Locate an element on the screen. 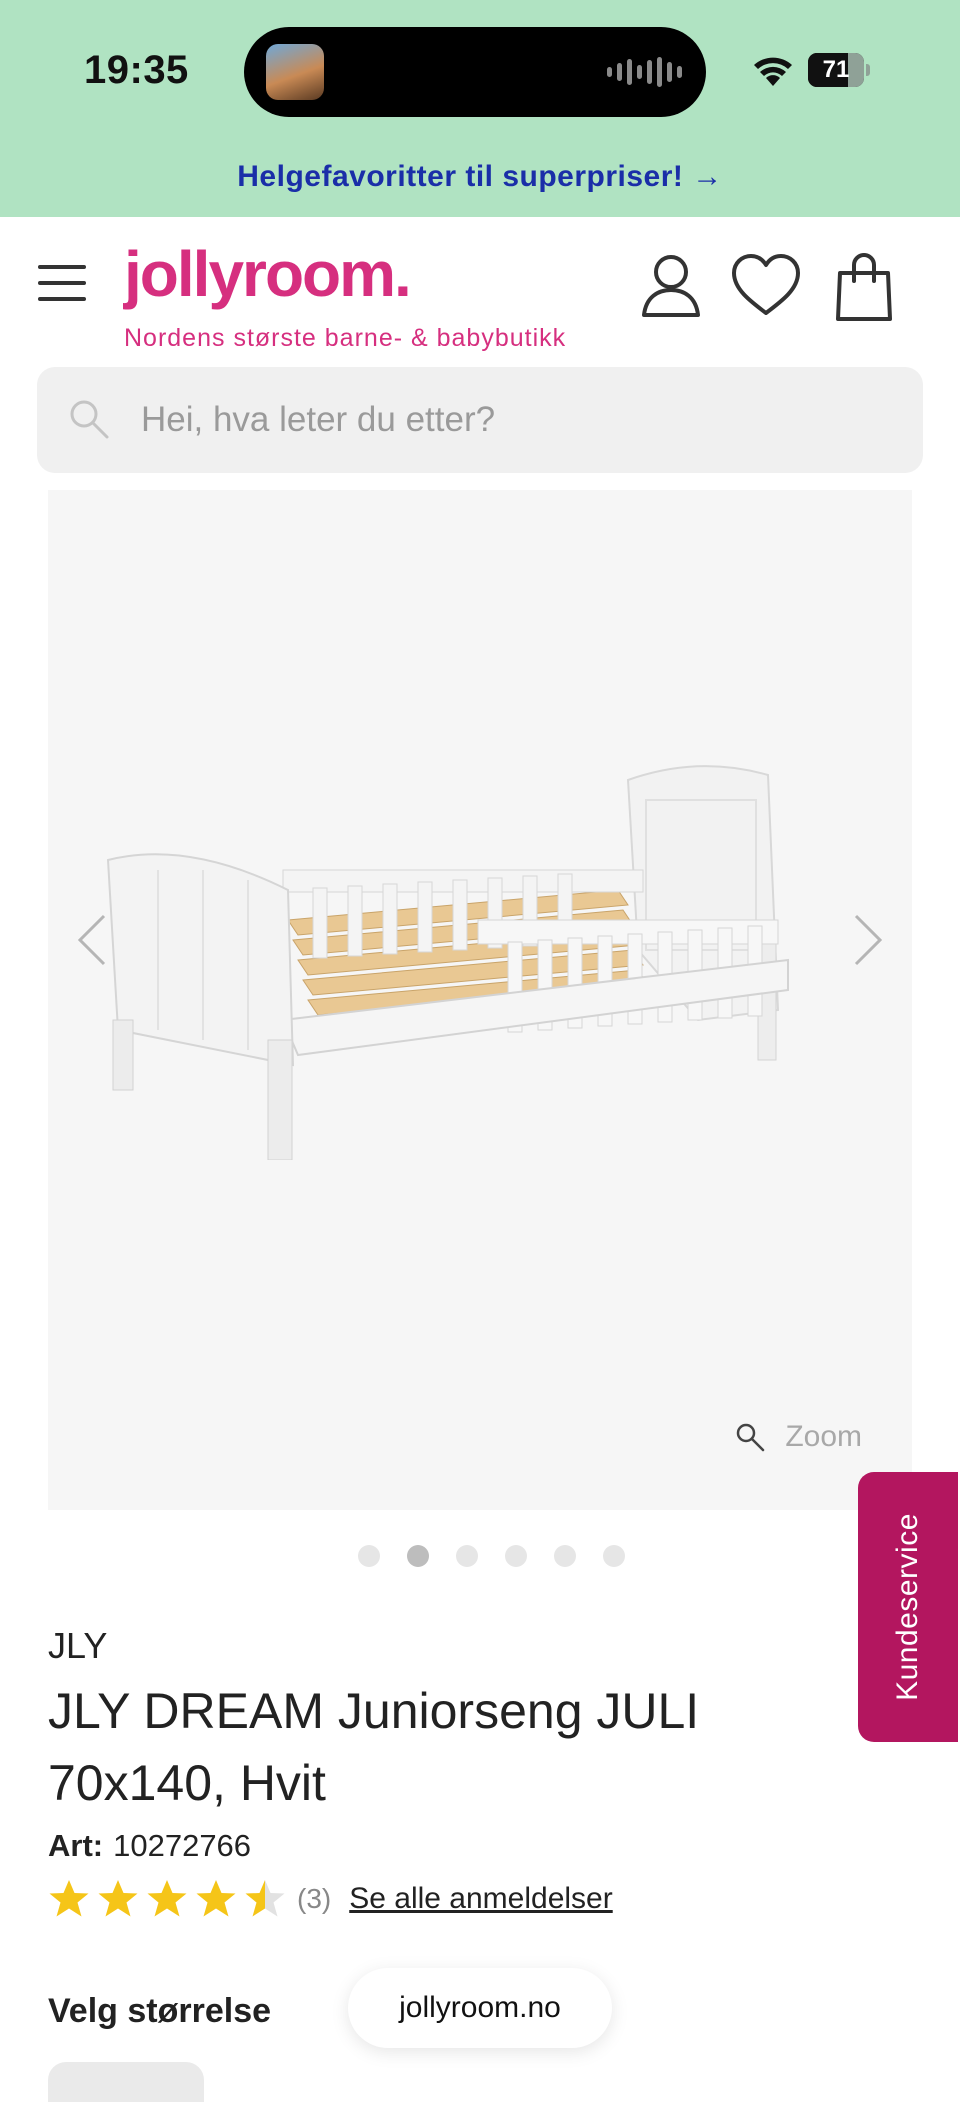 This screenshot has width=960, height=2102. product-title: JLY DREAM Juniorseng JULI 70x140, Hvit is located at coordinates (374, 1747).